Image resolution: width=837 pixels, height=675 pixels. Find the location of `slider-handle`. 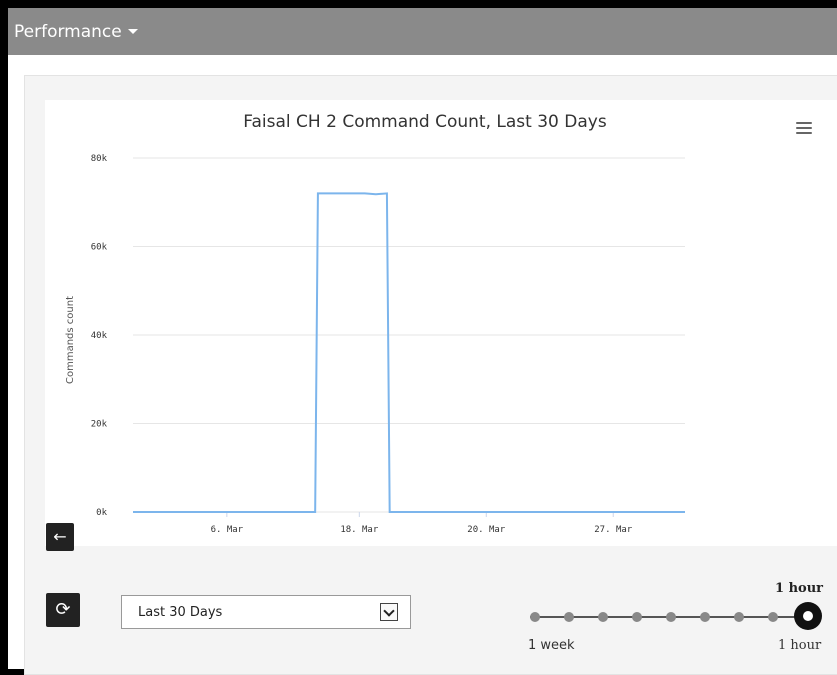

slider-handle is located at coordinates (808, 616).